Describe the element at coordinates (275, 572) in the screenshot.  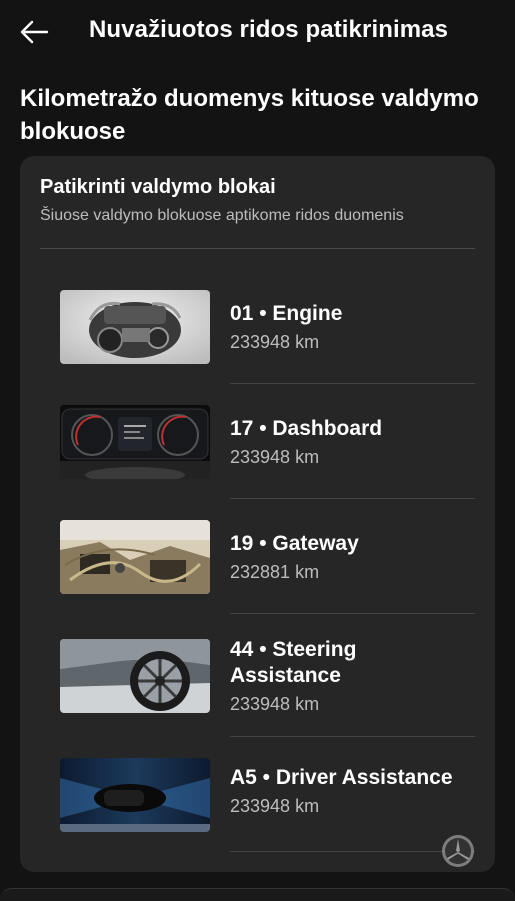
I see `module-mileage: 232881 km` at that location.